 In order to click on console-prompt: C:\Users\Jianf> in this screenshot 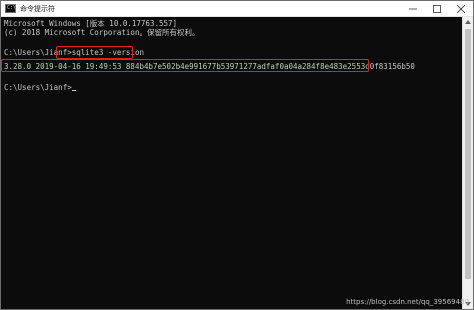, I will do `click(38, 87)`.